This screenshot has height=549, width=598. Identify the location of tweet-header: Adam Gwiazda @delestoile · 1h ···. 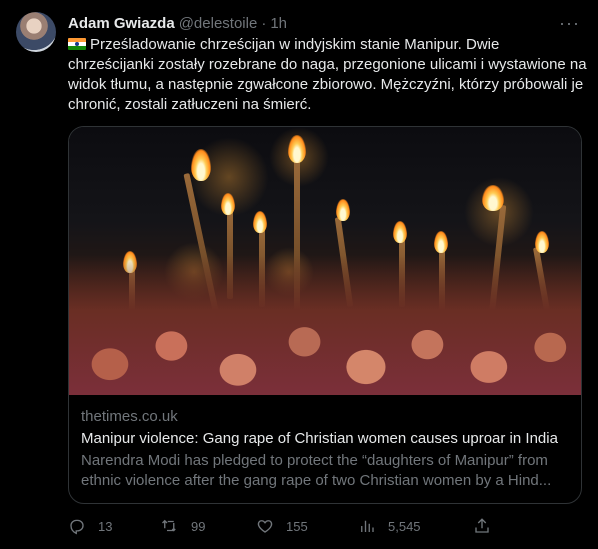
(325, 23).